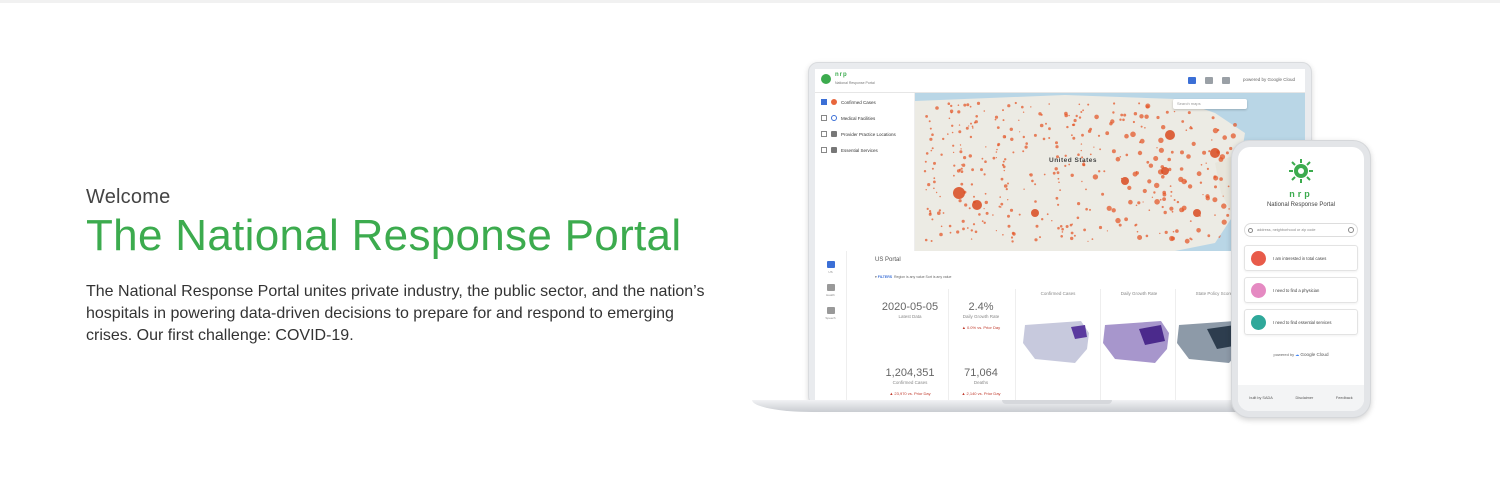 This screenshot has width=1500, height=478. Describe the element at coordinates (1351, 230) in the screenshot. I see `locate-icon` at that location.